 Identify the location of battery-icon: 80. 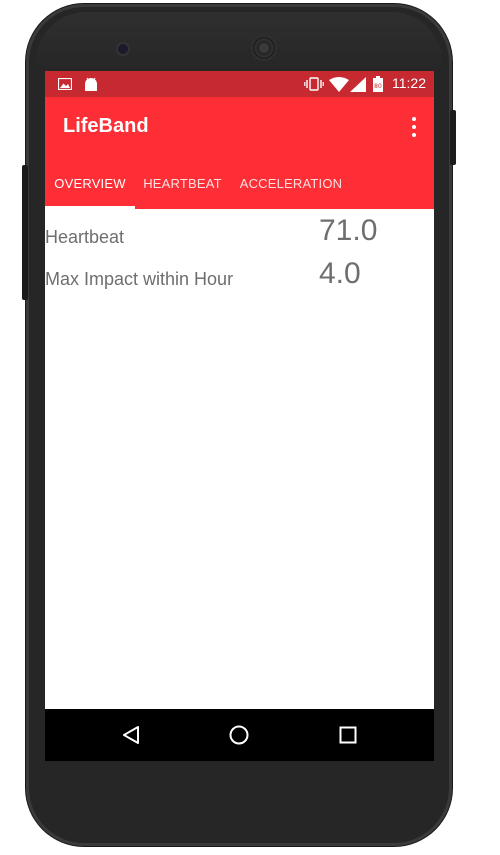
(378, 84).